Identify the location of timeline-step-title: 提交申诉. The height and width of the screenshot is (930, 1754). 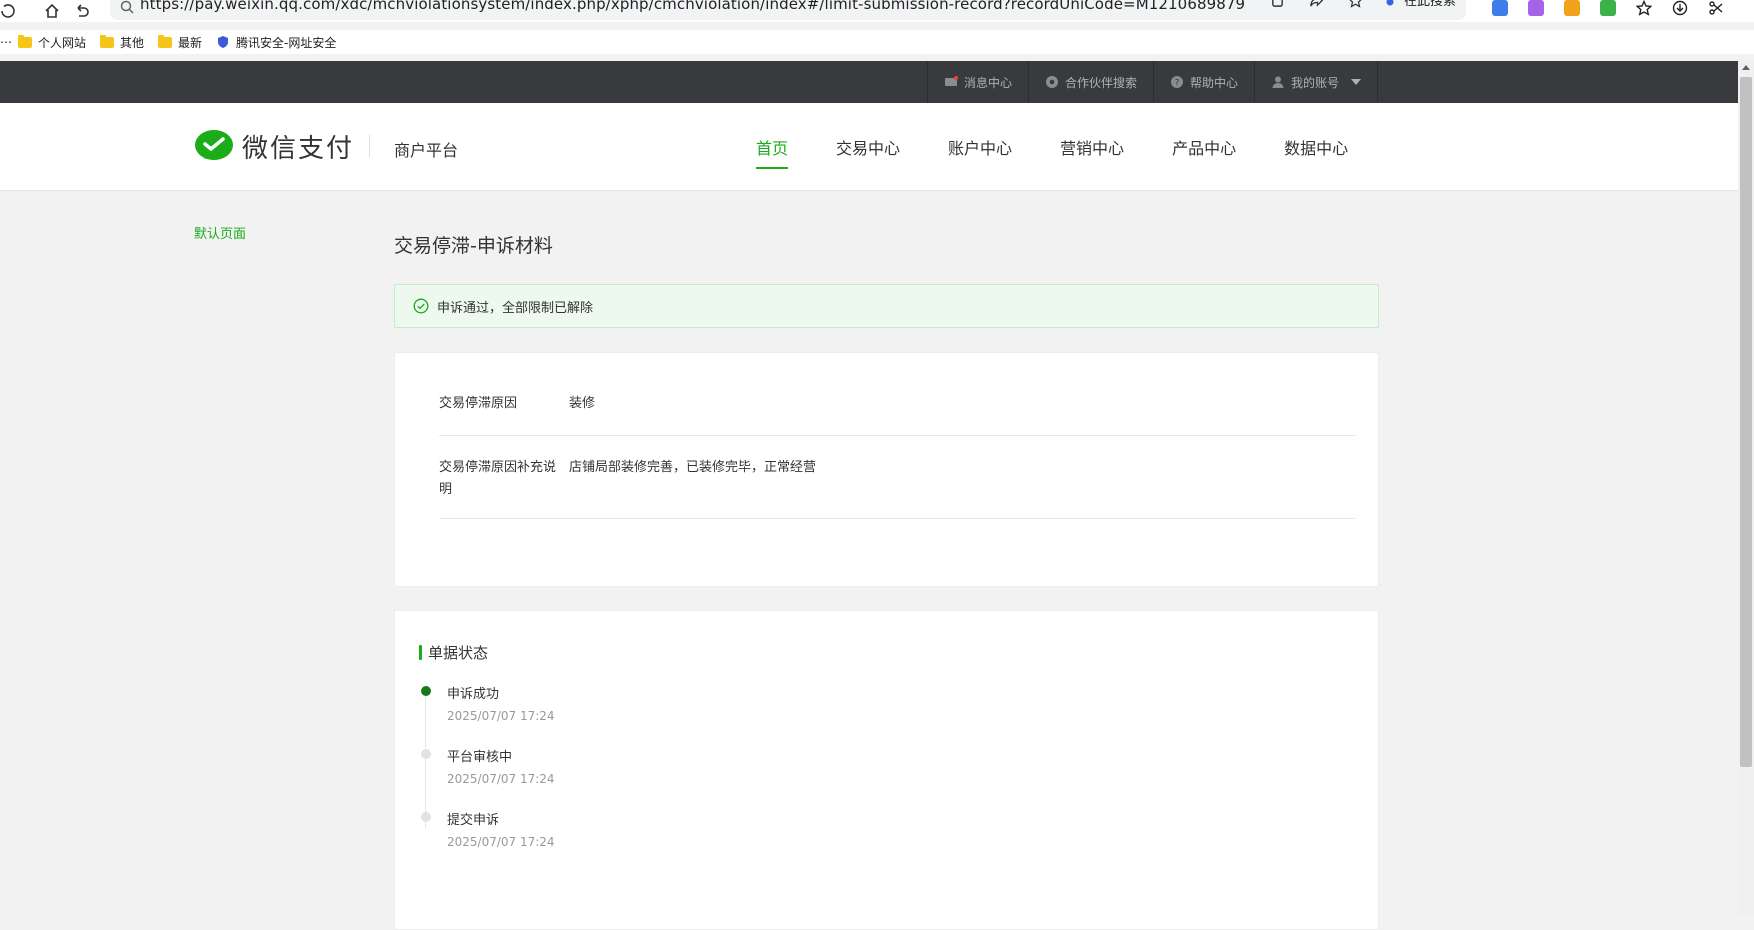
(473, 820).